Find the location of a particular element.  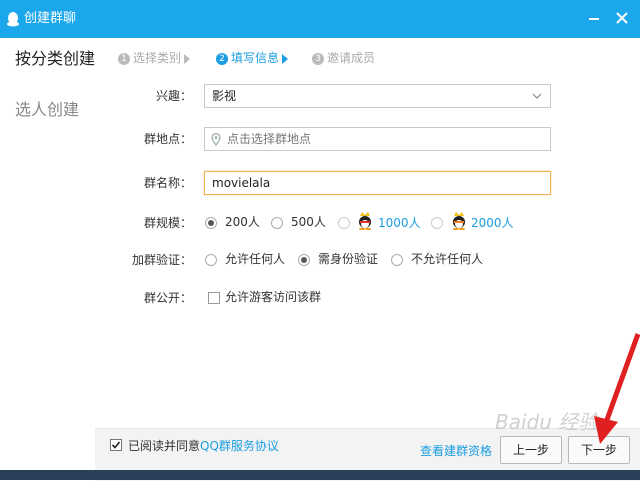

group-name-value: movielala is located at coordinates (241, 183).